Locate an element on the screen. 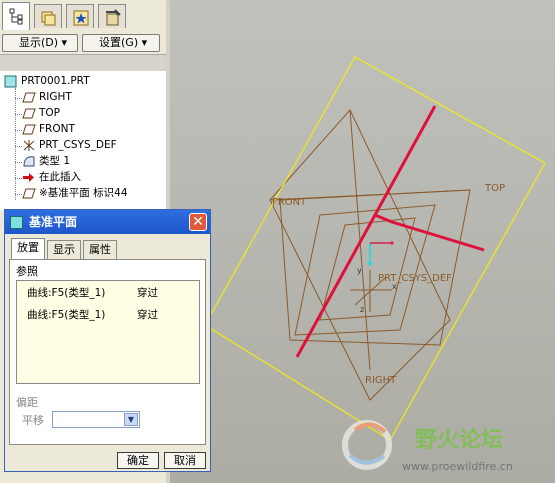  front-plane-label: FRONT is located at coordinates (289, 202).